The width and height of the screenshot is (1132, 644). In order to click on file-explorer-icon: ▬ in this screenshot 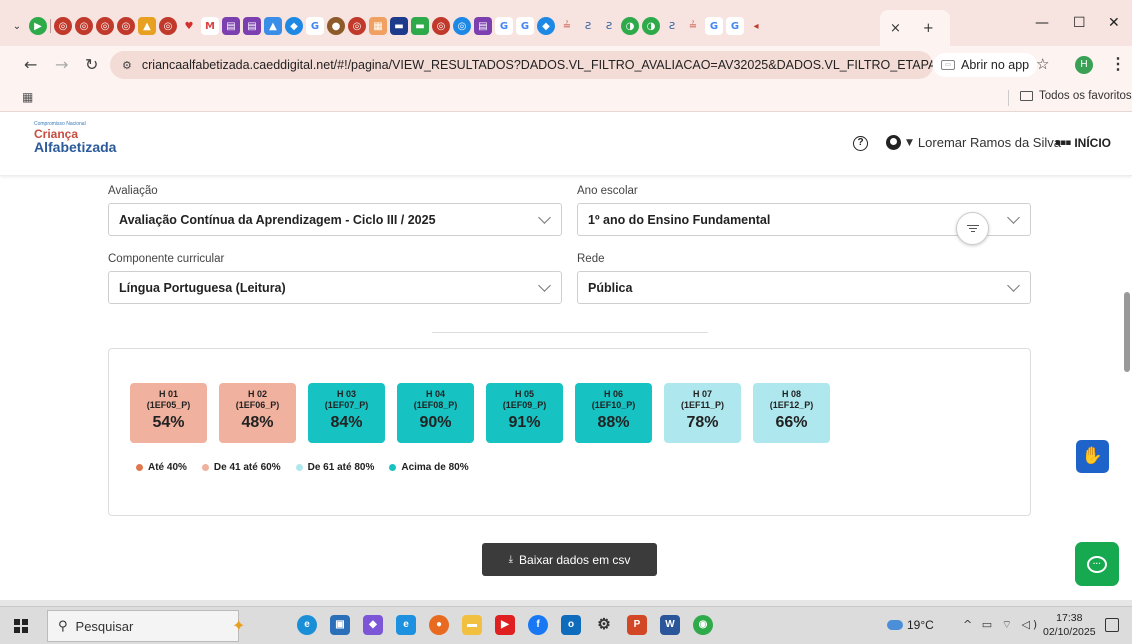, I will do `click(472, 625)`.